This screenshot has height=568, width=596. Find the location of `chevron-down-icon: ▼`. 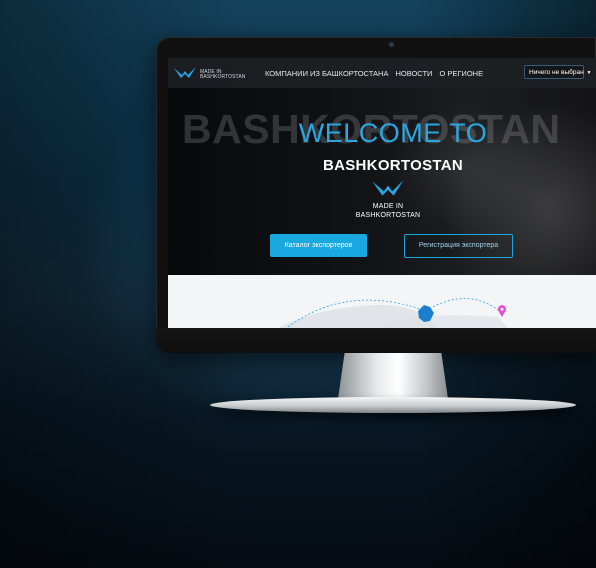

chevron-down-icon: ▼ is located at coordinates (589, 73).